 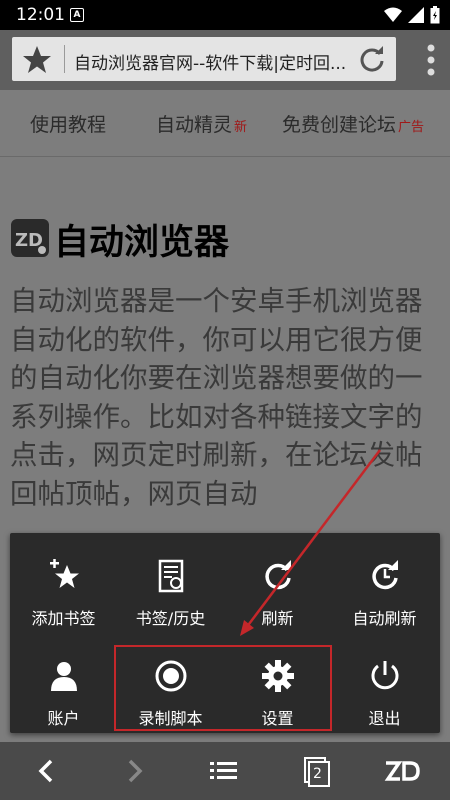 What do you see at coordinates (393, 14) in the screenshot?
I see `wifi-icon` at bounding box center [393, 14].